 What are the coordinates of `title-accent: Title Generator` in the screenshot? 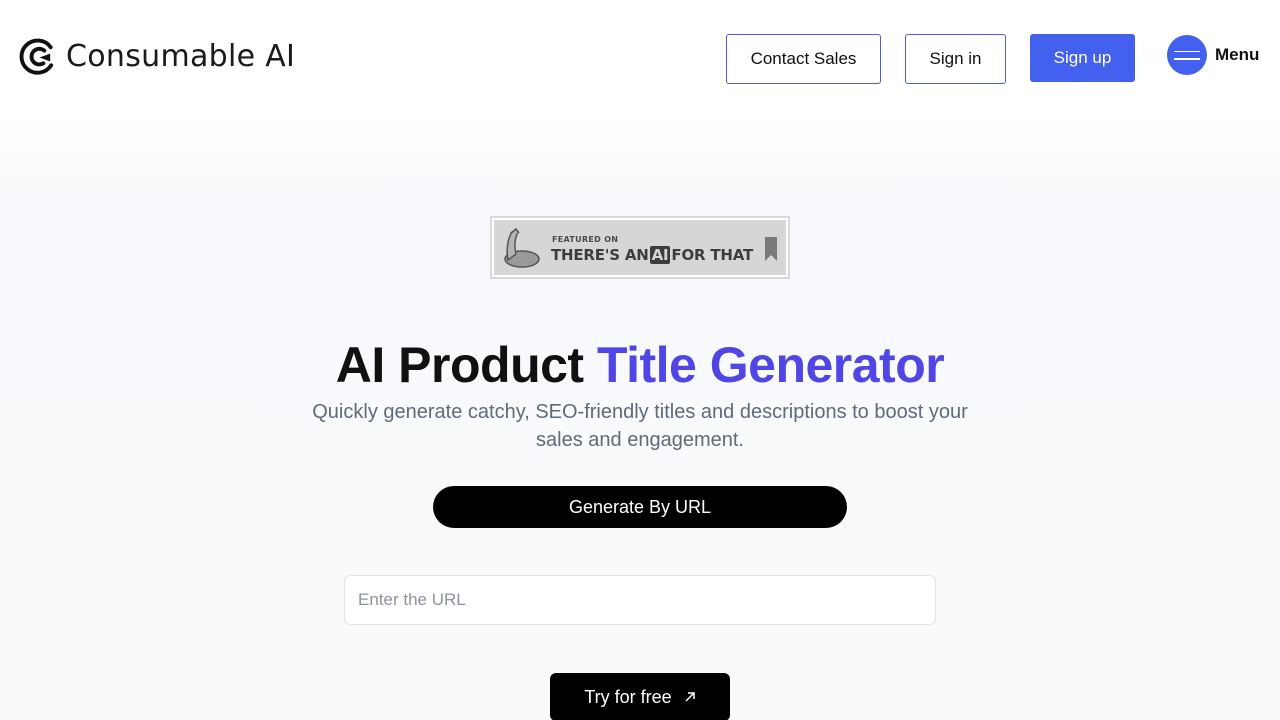 It's located at (770, 365).